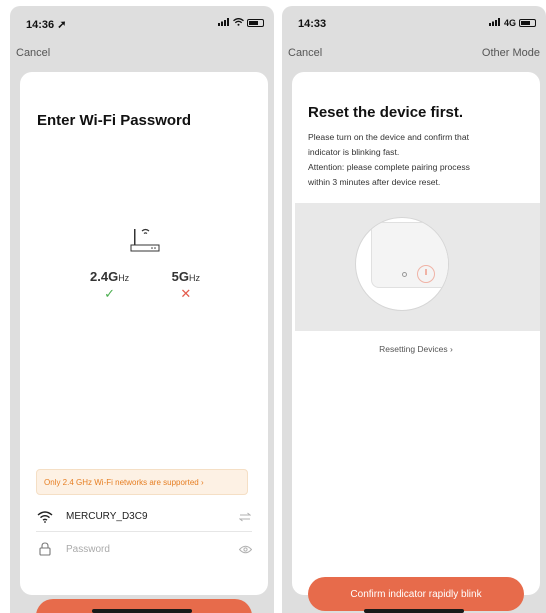 The height and width of the screenshot is (613, 546). I want to click on status-icons, so click(241, 23).